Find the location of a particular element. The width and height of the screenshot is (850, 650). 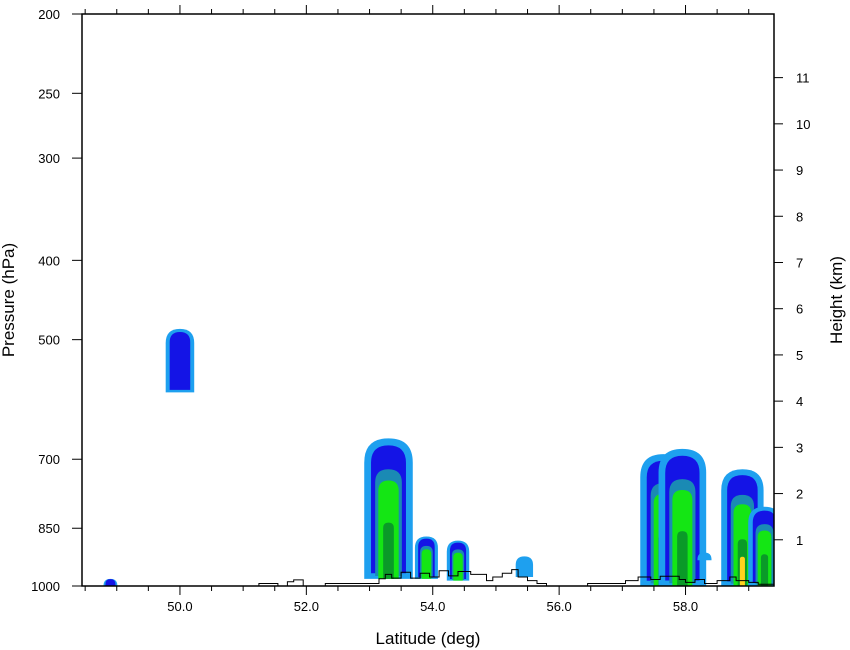

x-tick-label: 52.0 is located at coordinates (306, 606).